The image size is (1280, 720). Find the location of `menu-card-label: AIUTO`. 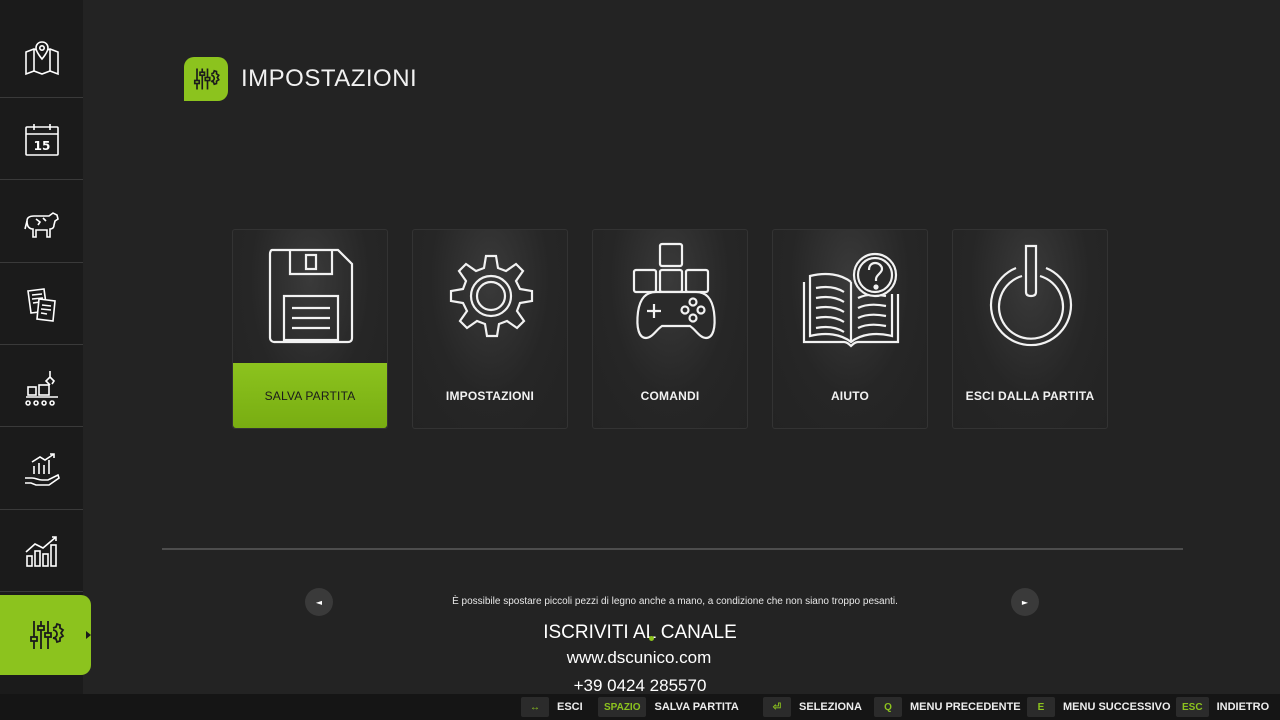

menu-card-label: AIUTO is located at coordinates (850, 395).